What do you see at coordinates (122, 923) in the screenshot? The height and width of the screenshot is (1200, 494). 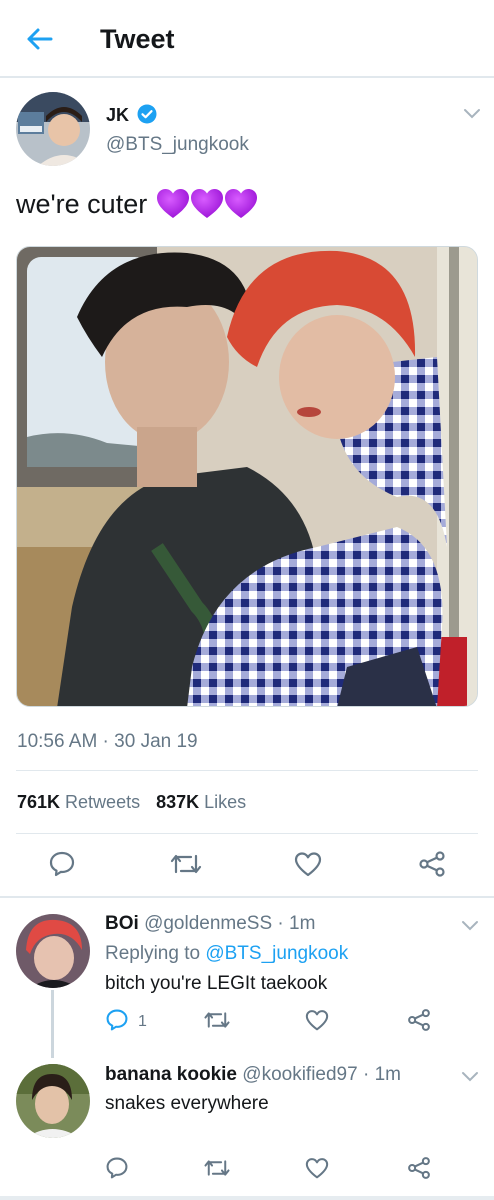 I see `reply-author-name: BOi` at bounding box center [122, 923].